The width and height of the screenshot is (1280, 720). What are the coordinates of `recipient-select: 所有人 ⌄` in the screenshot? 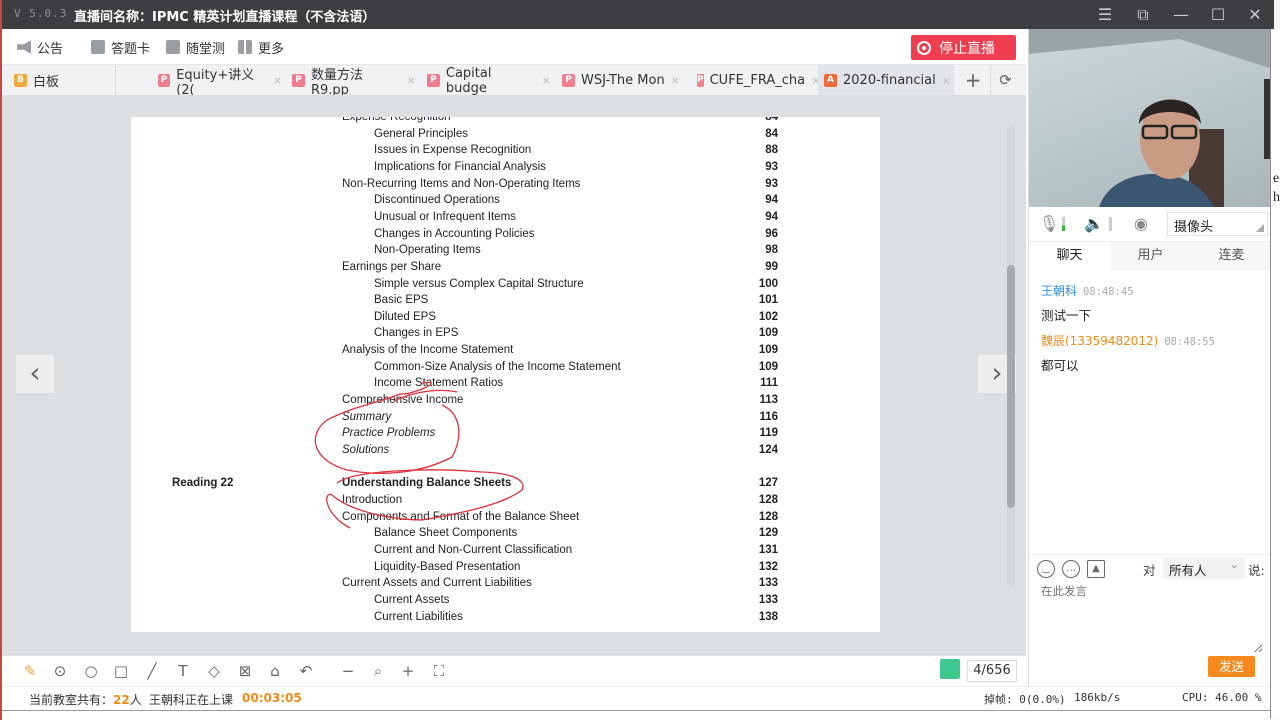 It's located at (1204, 568).